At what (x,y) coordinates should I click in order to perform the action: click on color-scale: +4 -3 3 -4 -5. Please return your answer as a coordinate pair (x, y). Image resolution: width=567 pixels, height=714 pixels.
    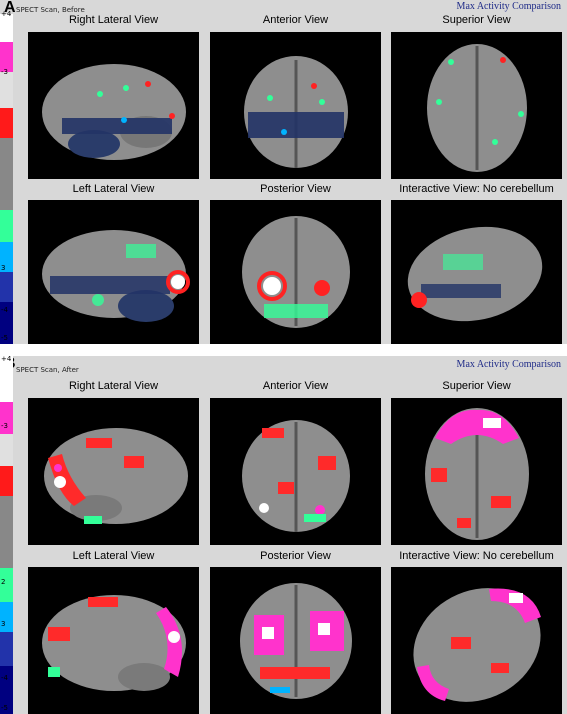
    Looking at the image, I should click on (6, 177).